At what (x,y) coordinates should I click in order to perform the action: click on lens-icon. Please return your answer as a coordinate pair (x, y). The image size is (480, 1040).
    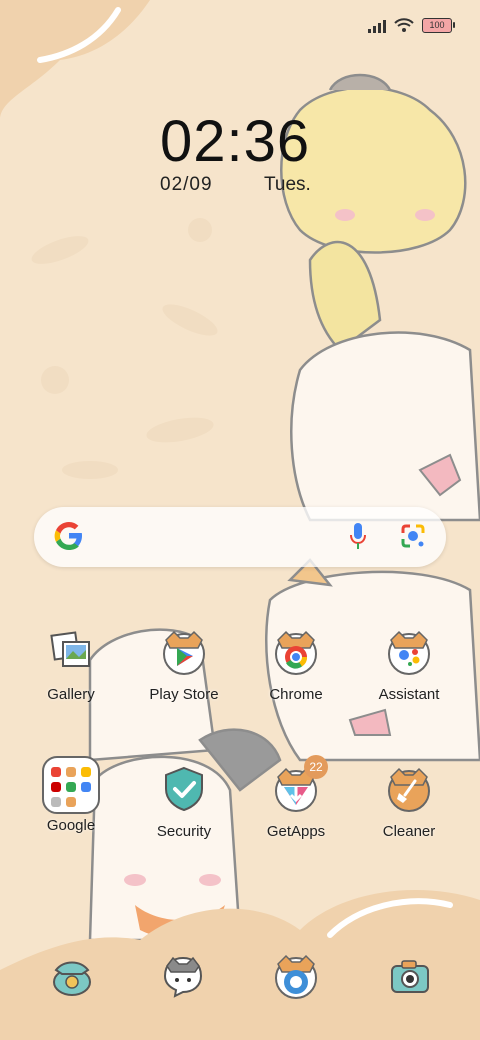
    Looking at the image, I should click on (413, 536).